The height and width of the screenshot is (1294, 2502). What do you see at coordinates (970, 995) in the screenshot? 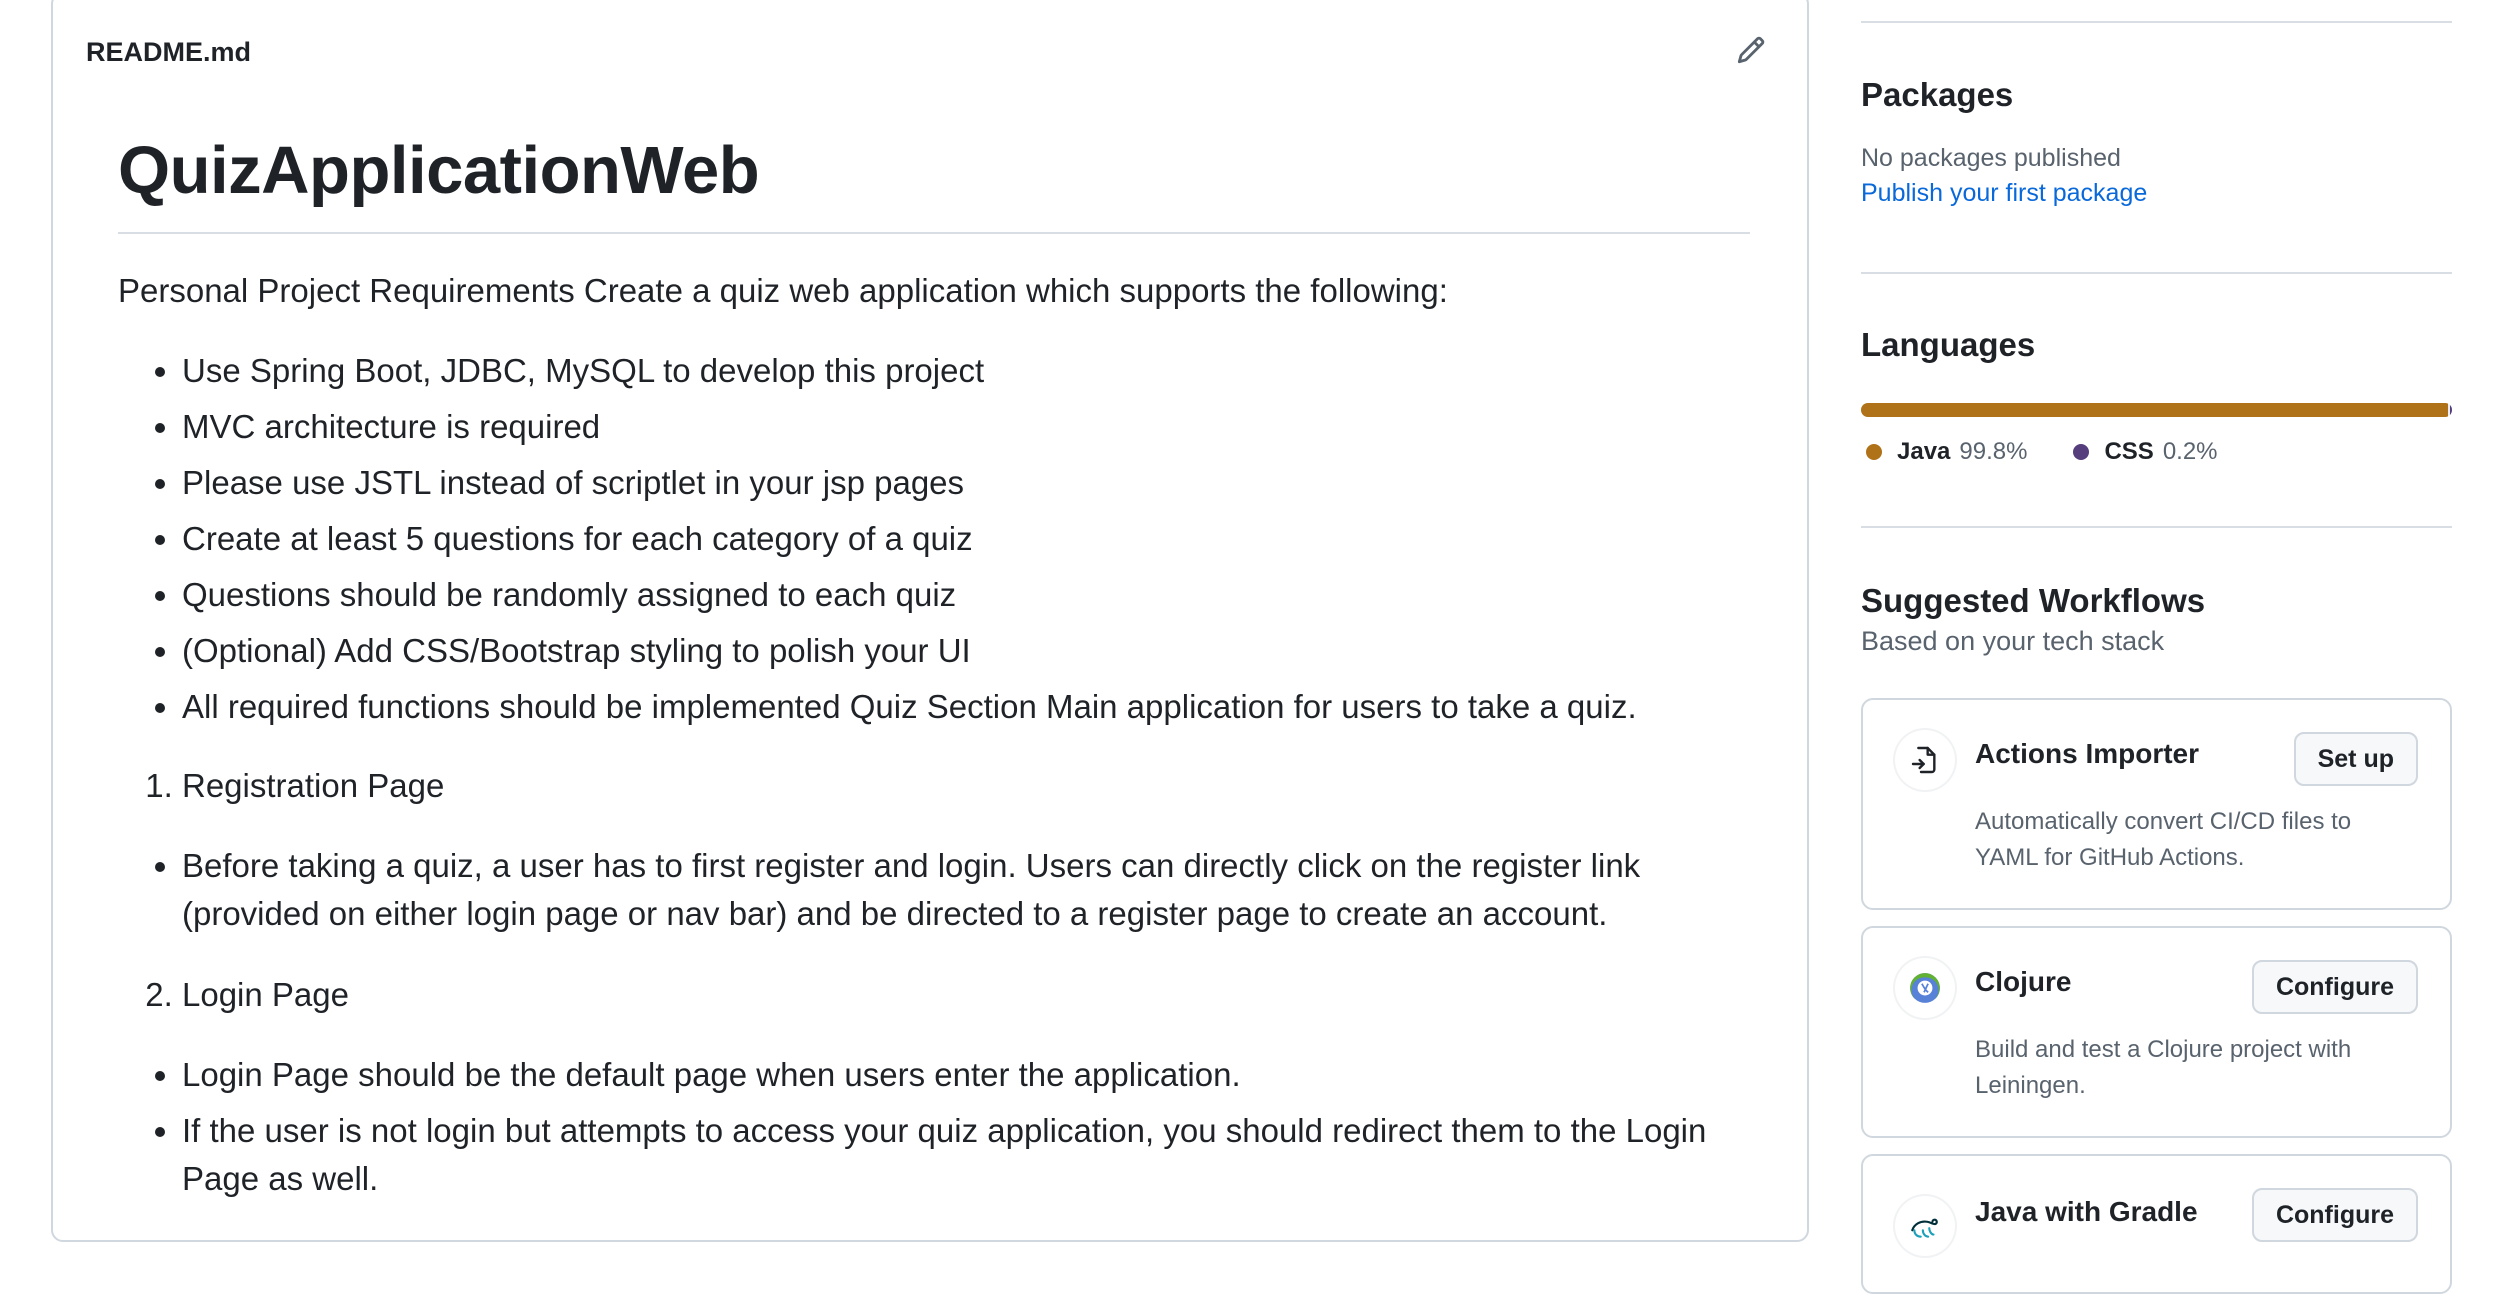
I see `section-heading-login: Login Page` at bounding box center [970, 995].